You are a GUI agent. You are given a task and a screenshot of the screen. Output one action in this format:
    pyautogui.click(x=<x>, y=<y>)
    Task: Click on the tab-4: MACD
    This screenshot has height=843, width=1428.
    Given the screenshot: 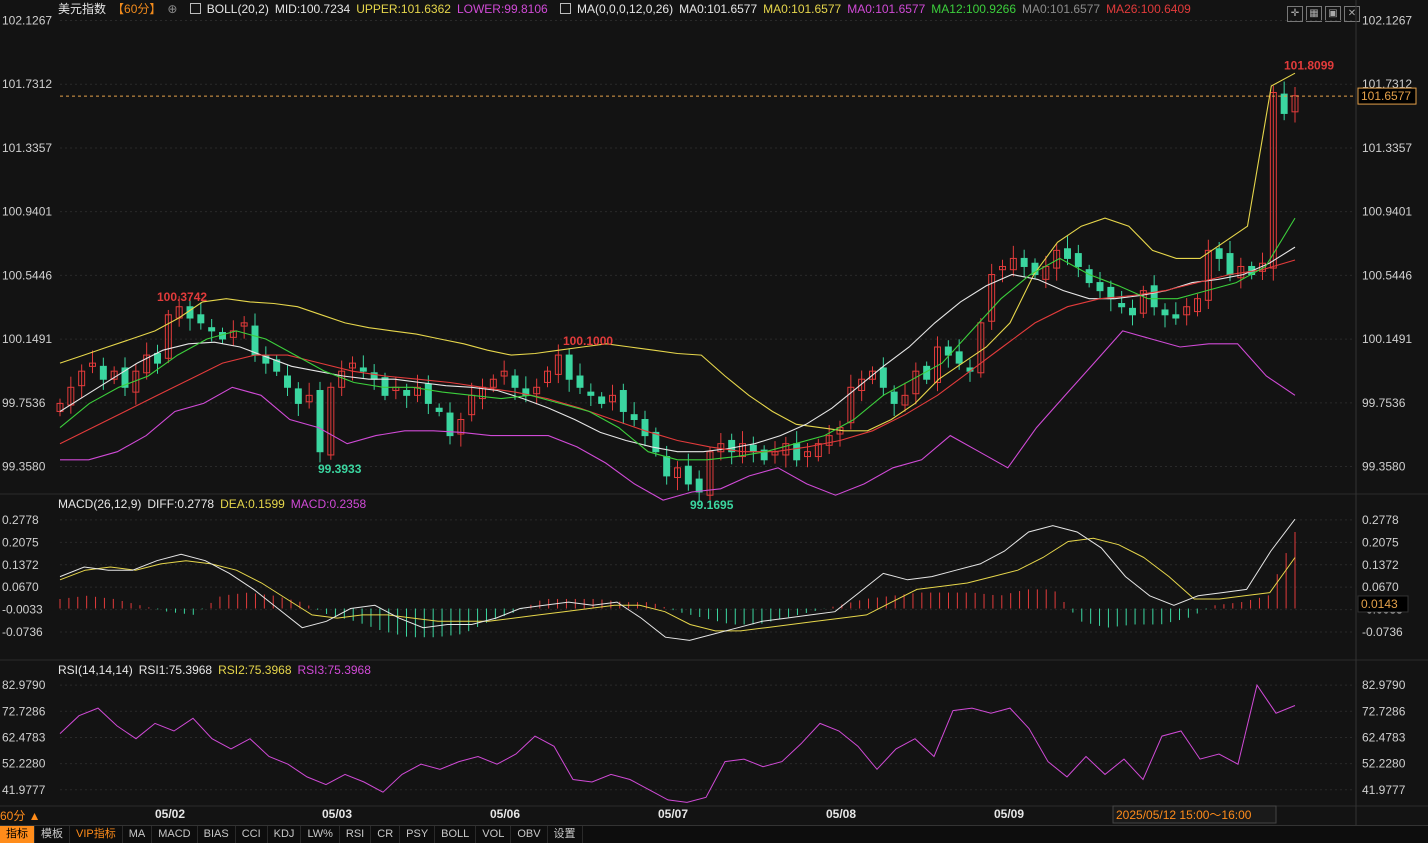 What is the action you would take?
    pyautogui.click(x=175, y=834)
    